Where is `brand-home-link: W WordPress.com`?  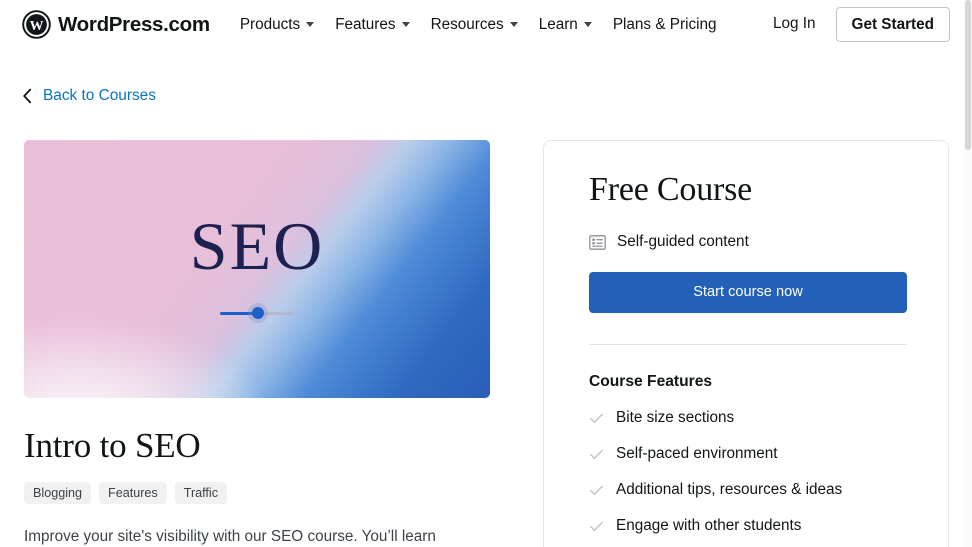
brand-home-link: W WordPress.com is located at coordinates (116, 24).